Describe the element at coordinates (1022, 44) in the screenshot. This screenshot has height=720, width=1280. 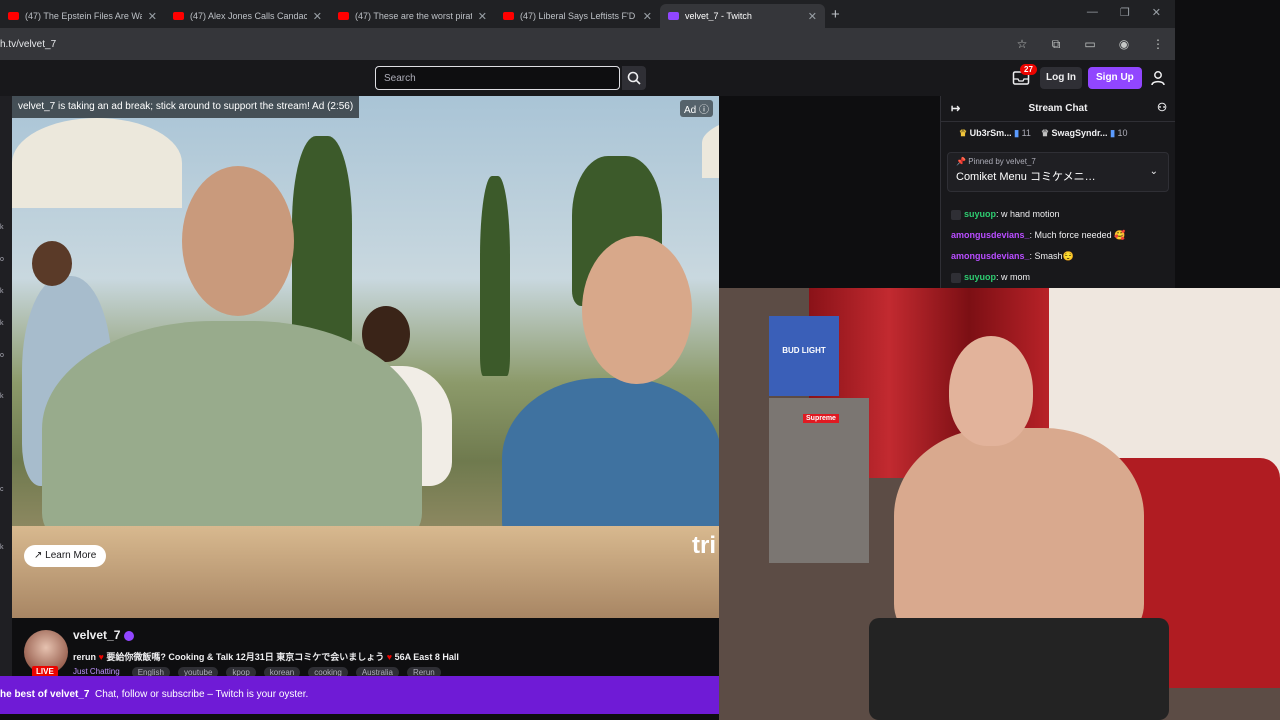
I see `bookmark-star-icon: ☆` at that location.